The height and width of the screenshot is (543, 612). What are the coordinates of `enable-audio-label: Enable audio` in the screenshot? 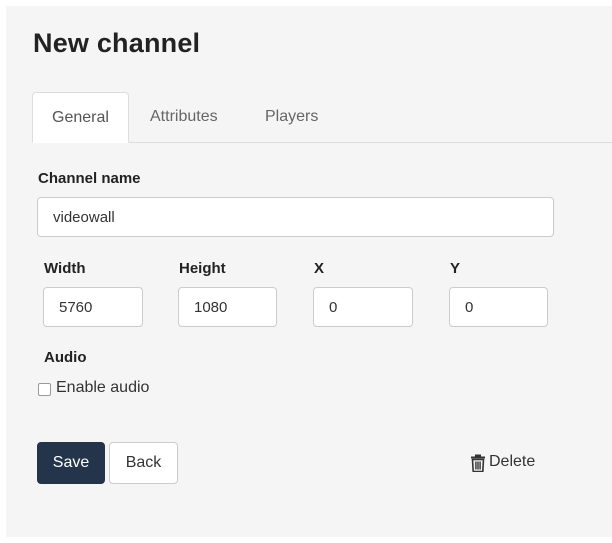 It's located at (102, 388).